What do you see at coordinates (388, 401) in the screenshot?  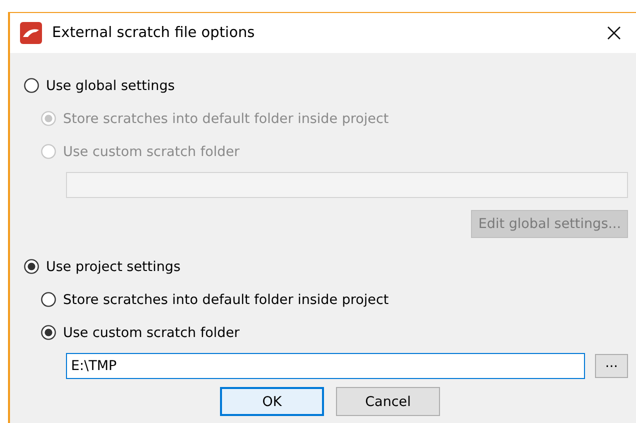 I see `dialog-button: Cancel` at bounding box center [388, 401].